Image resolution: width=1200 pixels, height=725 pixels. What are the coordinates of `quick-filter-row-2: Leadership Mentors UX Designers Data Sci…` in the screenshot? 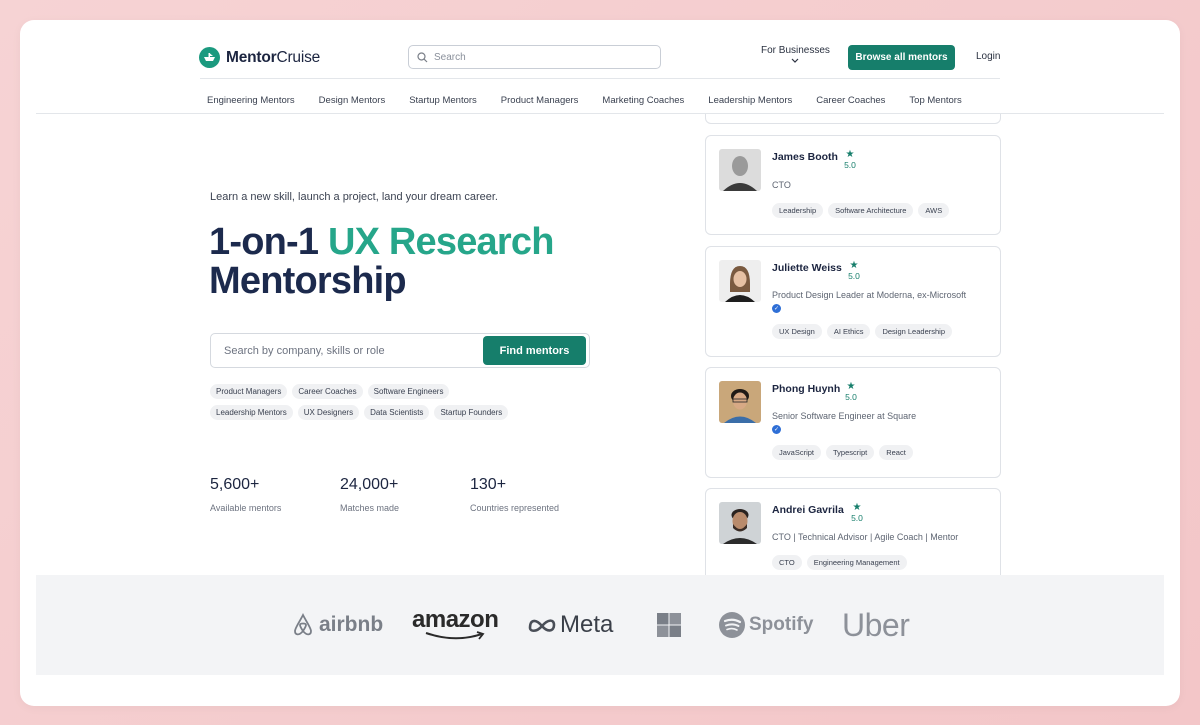 It's located at (370, 412).